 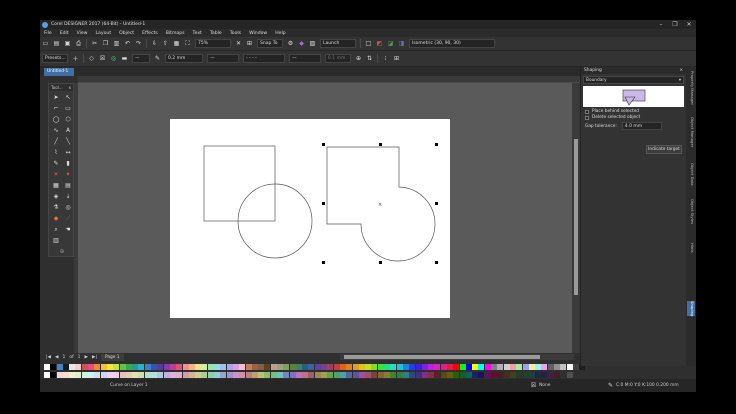 What do you see at coordinates (56, 174) in the screenshot?
I see `eraser-tool-icon: ✕` at bounding box center [56, 174].